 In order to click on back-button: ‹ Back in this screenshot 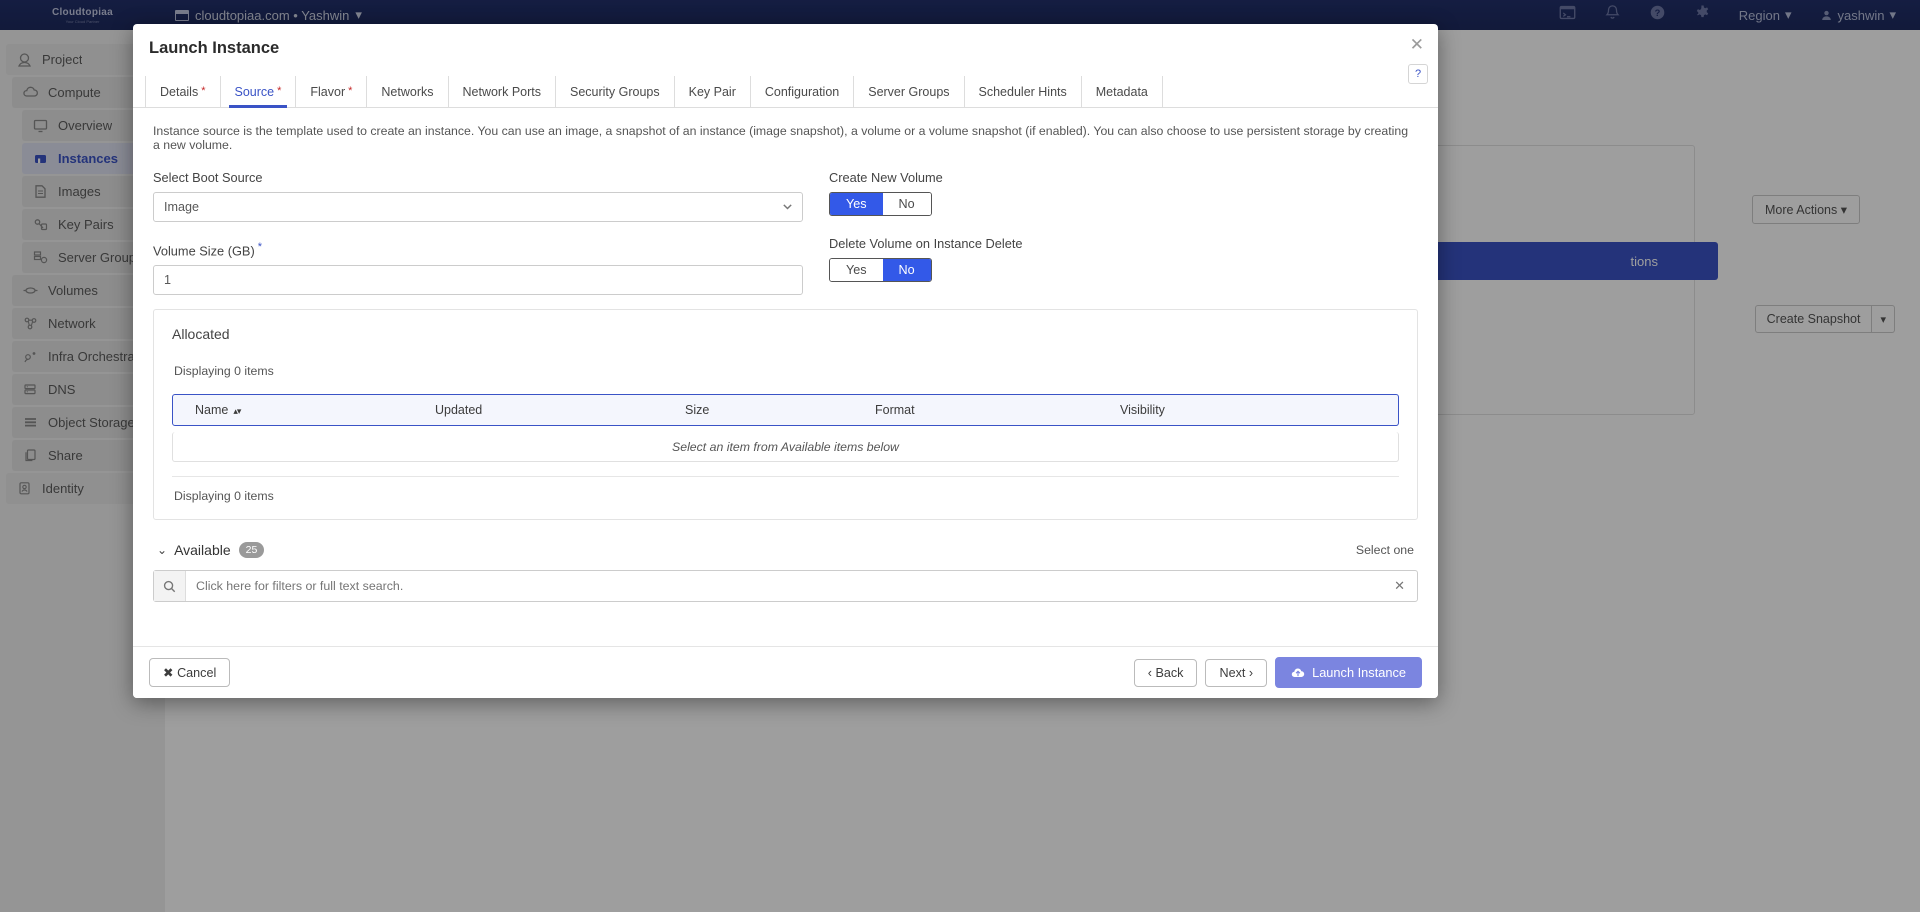, I will do `click(1165, 672)`.